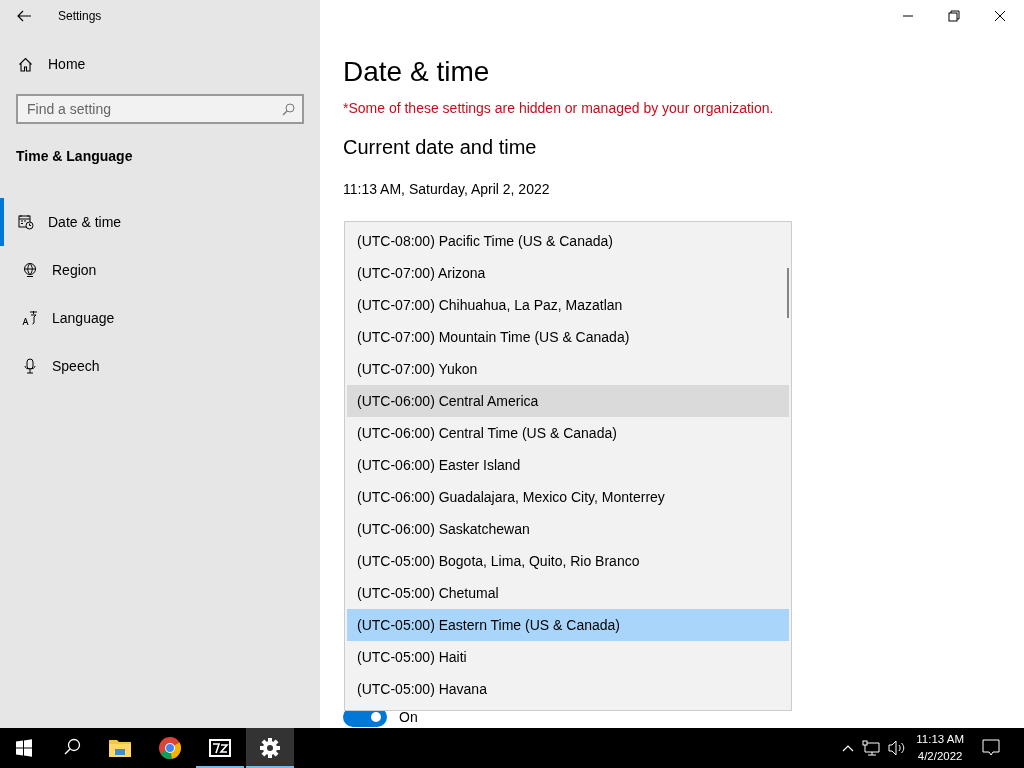  Describe the element at coordinates (160, 318) in the screenshot. I see `nav-item: Language` at that location.